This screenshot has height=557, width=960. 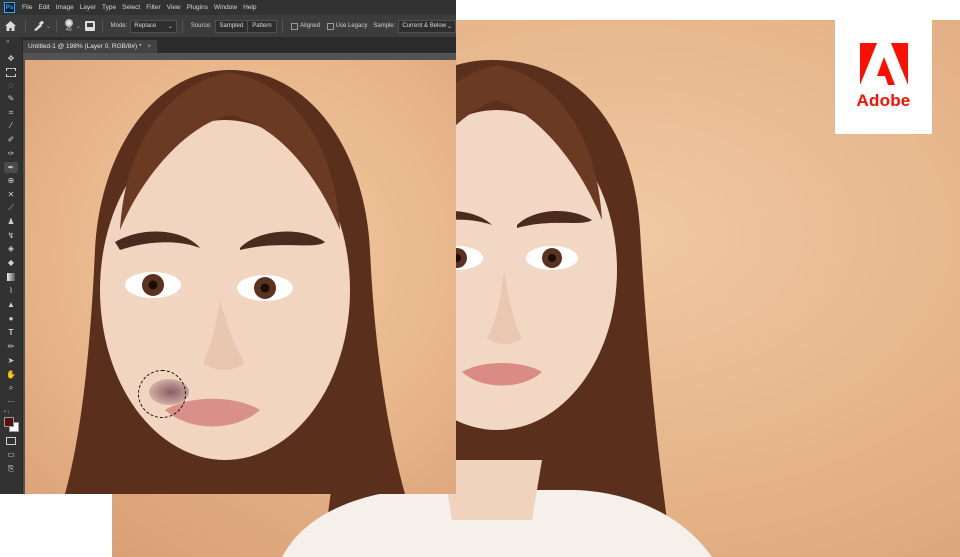 I want to click on clone-stamp-icon: ⟋, so click(x=11, y=207).